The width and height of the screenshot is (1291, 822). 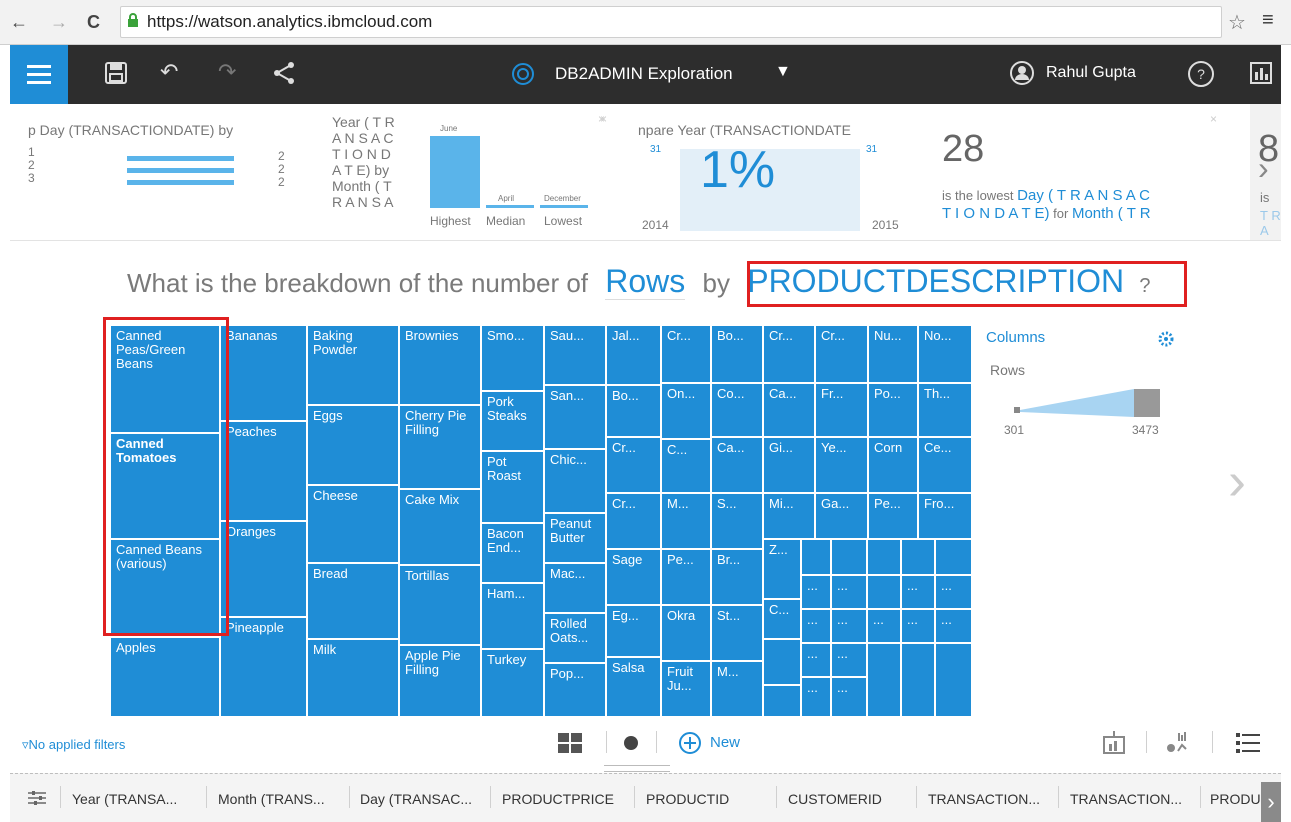 I want to click on treemap-tile: Okra, so click(x=686, y=633).